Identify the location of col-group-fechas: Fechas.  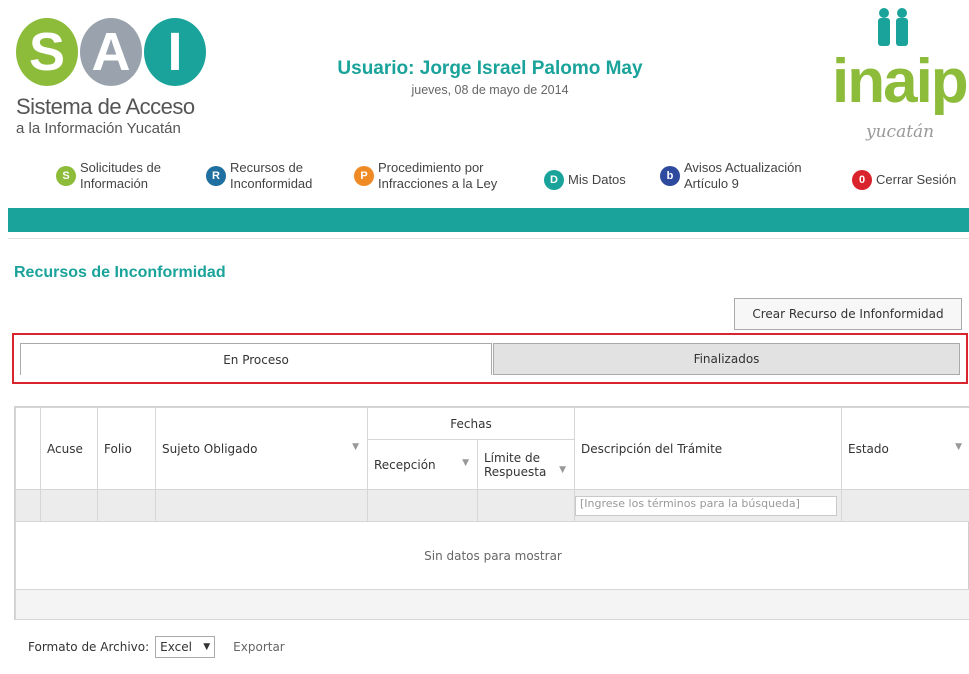
(471, 423).